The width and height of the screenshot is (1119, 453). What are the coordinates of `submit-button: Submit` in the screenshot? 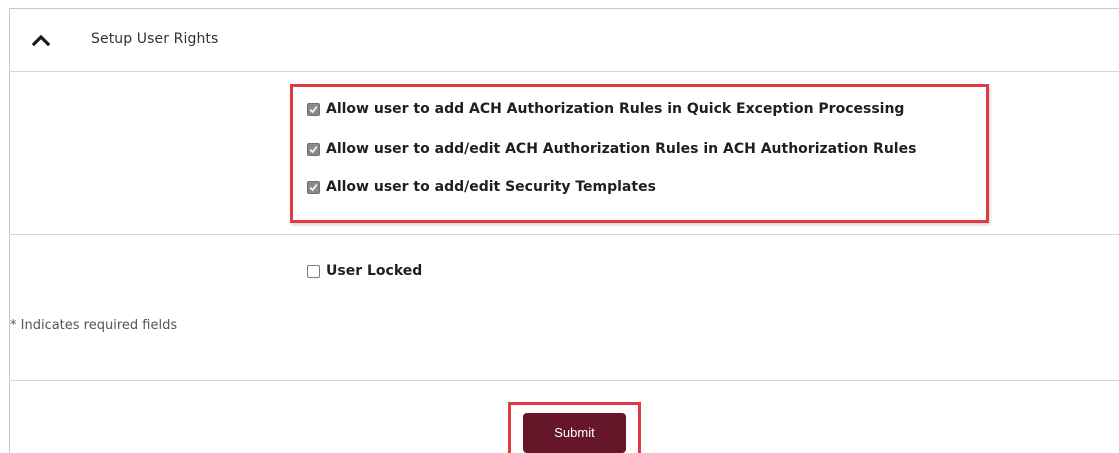 It's located at (574, 433).